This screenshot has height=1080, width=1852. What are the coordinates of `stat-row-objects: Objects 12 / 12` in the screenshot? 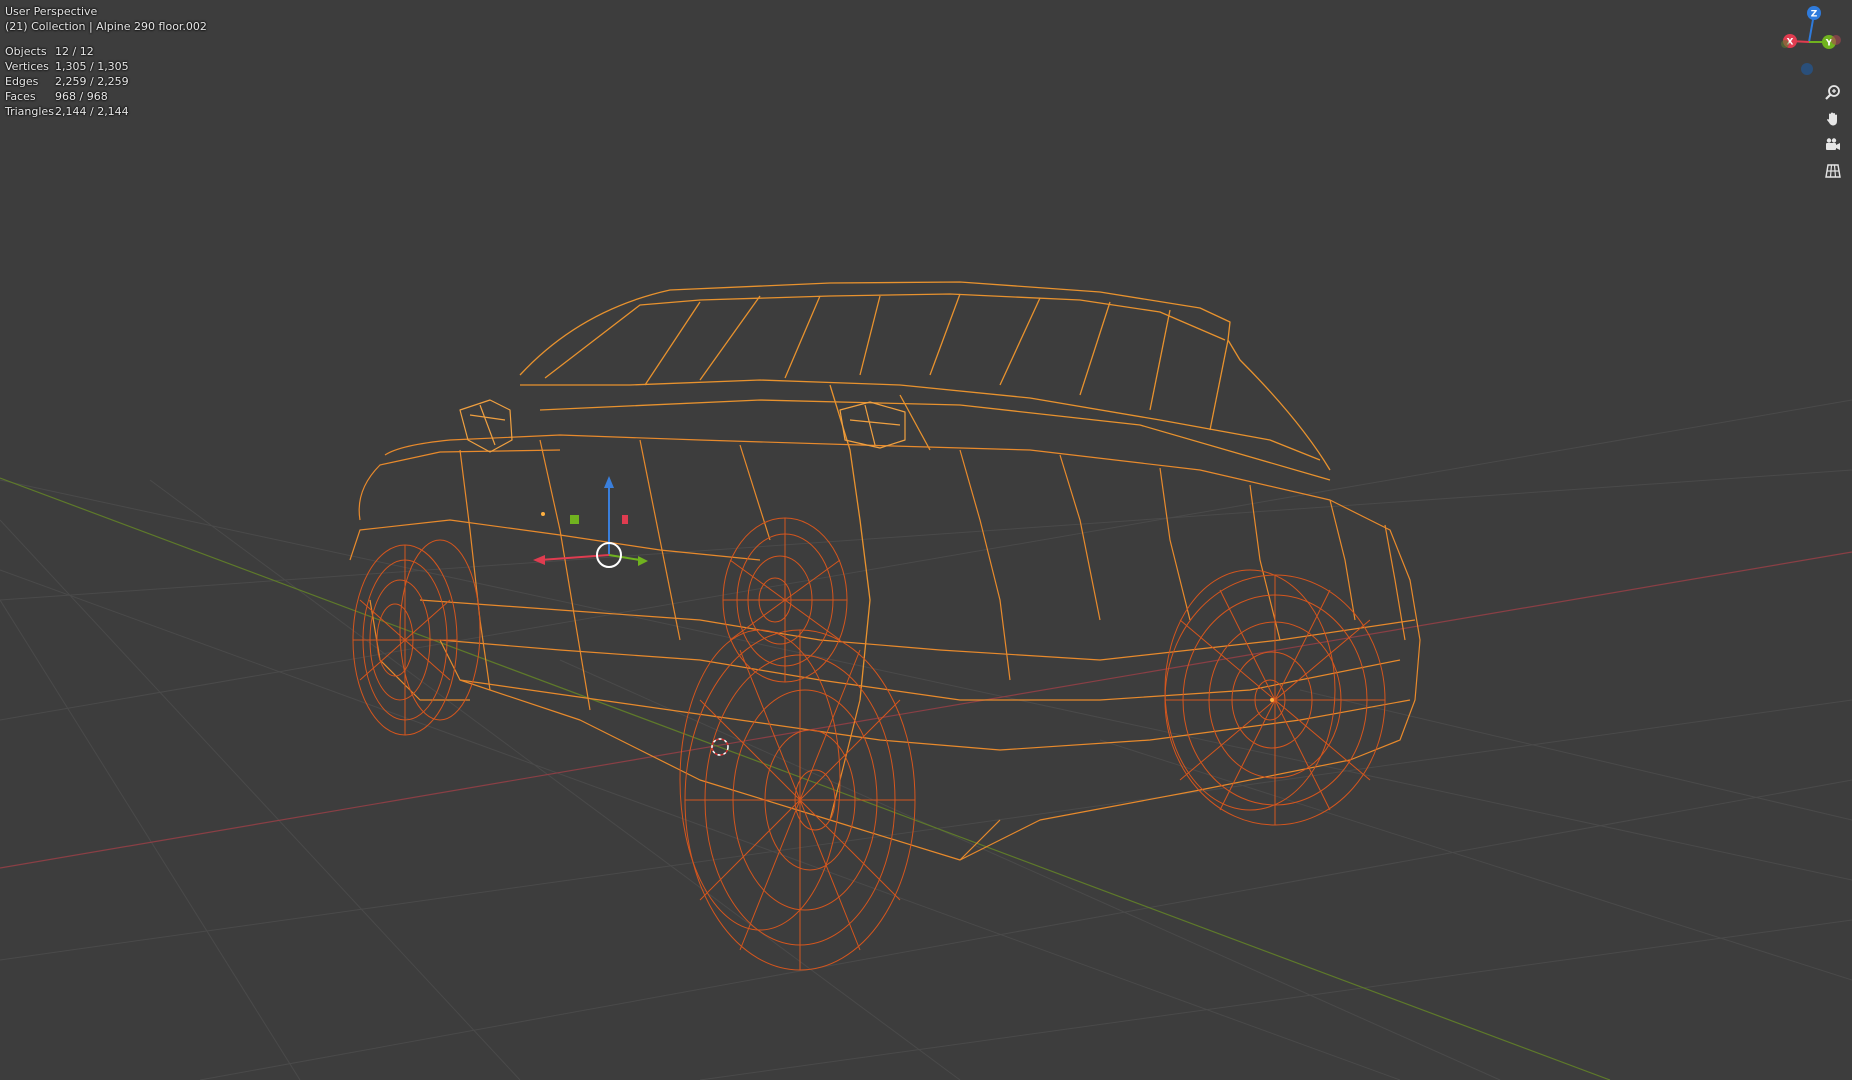 It's located at (67, 51).